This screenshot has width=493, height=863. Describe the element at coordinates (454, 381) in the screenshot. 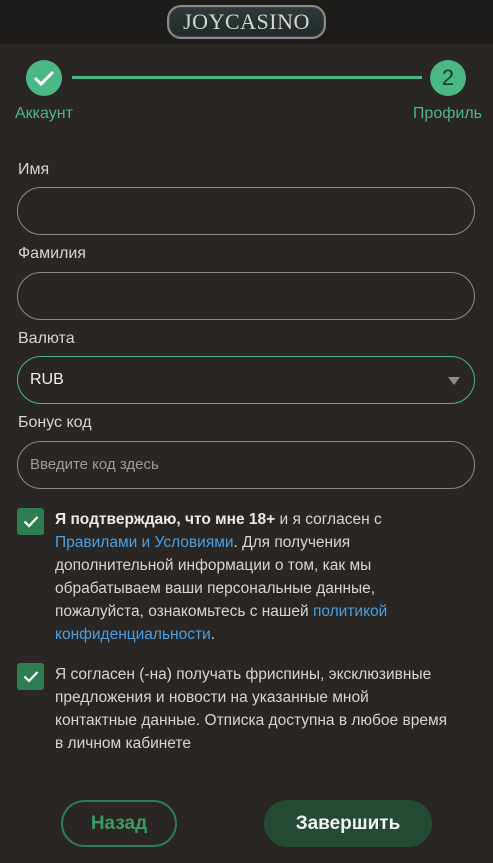

I see `chevron-down-icon` at that location.